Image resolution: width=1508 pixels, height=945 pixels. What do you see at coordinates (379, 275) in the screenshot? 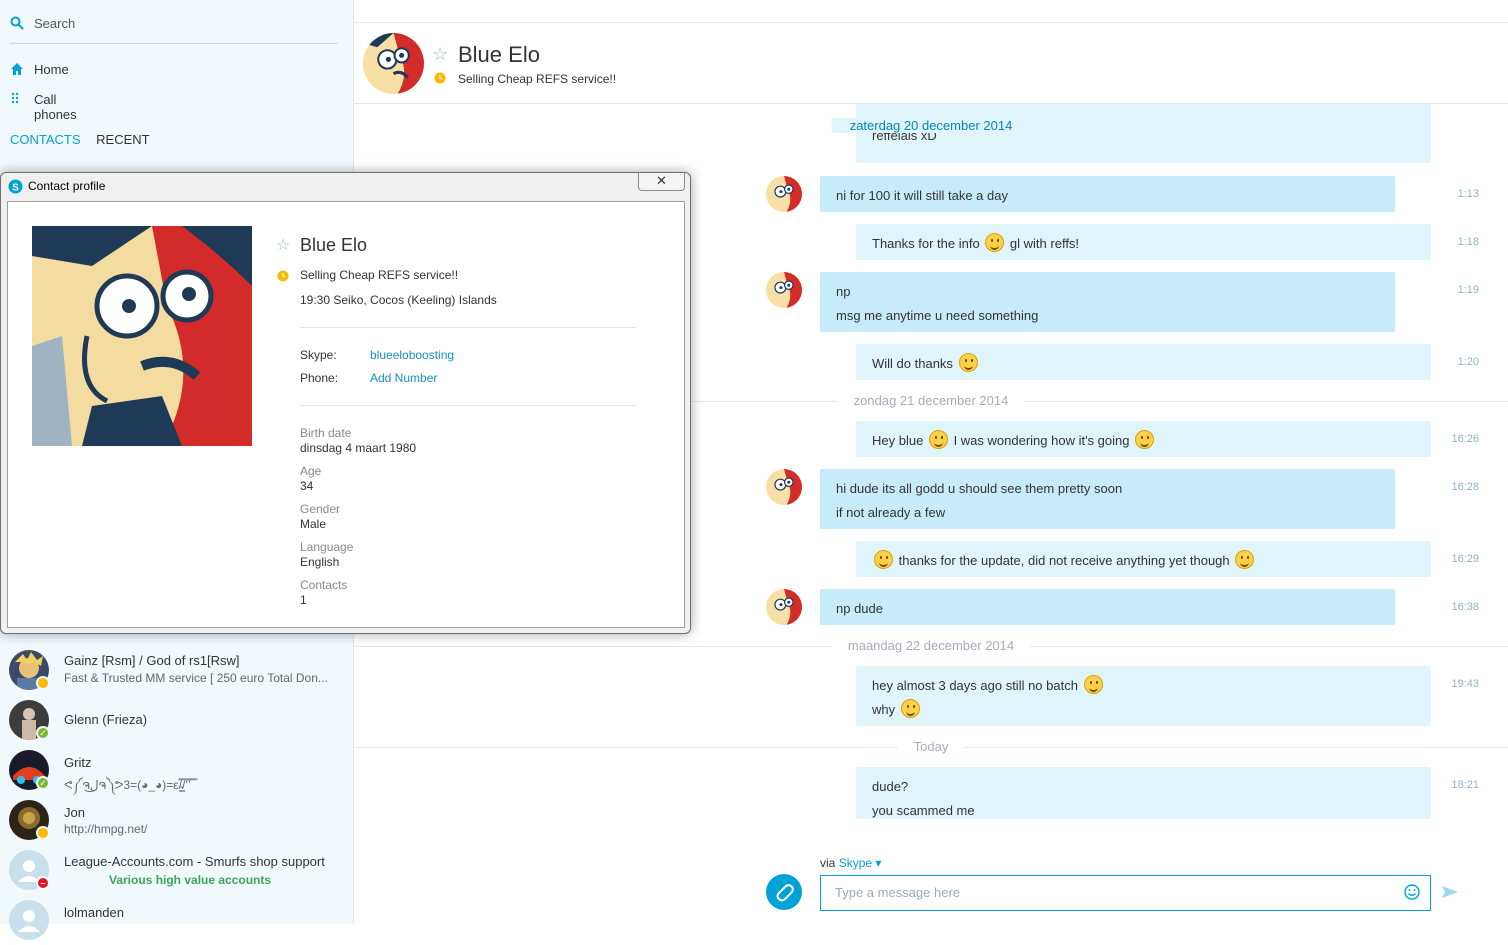
I see `profile-mood: Selling Cheap REFS service!!` at bounding box center [379, 275].